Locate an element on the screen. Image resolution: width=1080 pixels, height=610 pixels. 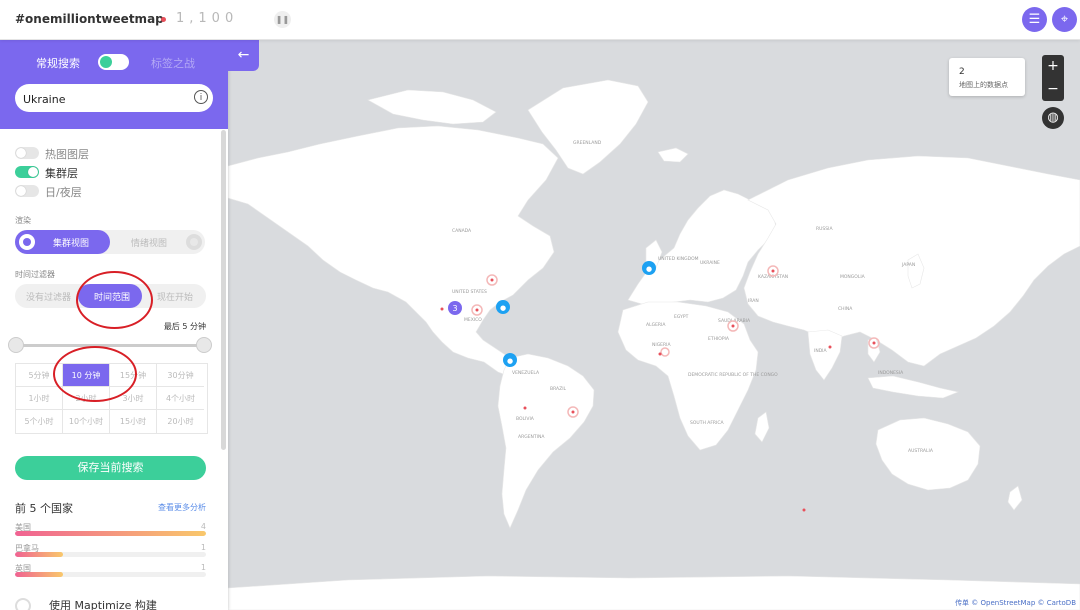
panel-scrollbar is located at coordinates (223, 290).